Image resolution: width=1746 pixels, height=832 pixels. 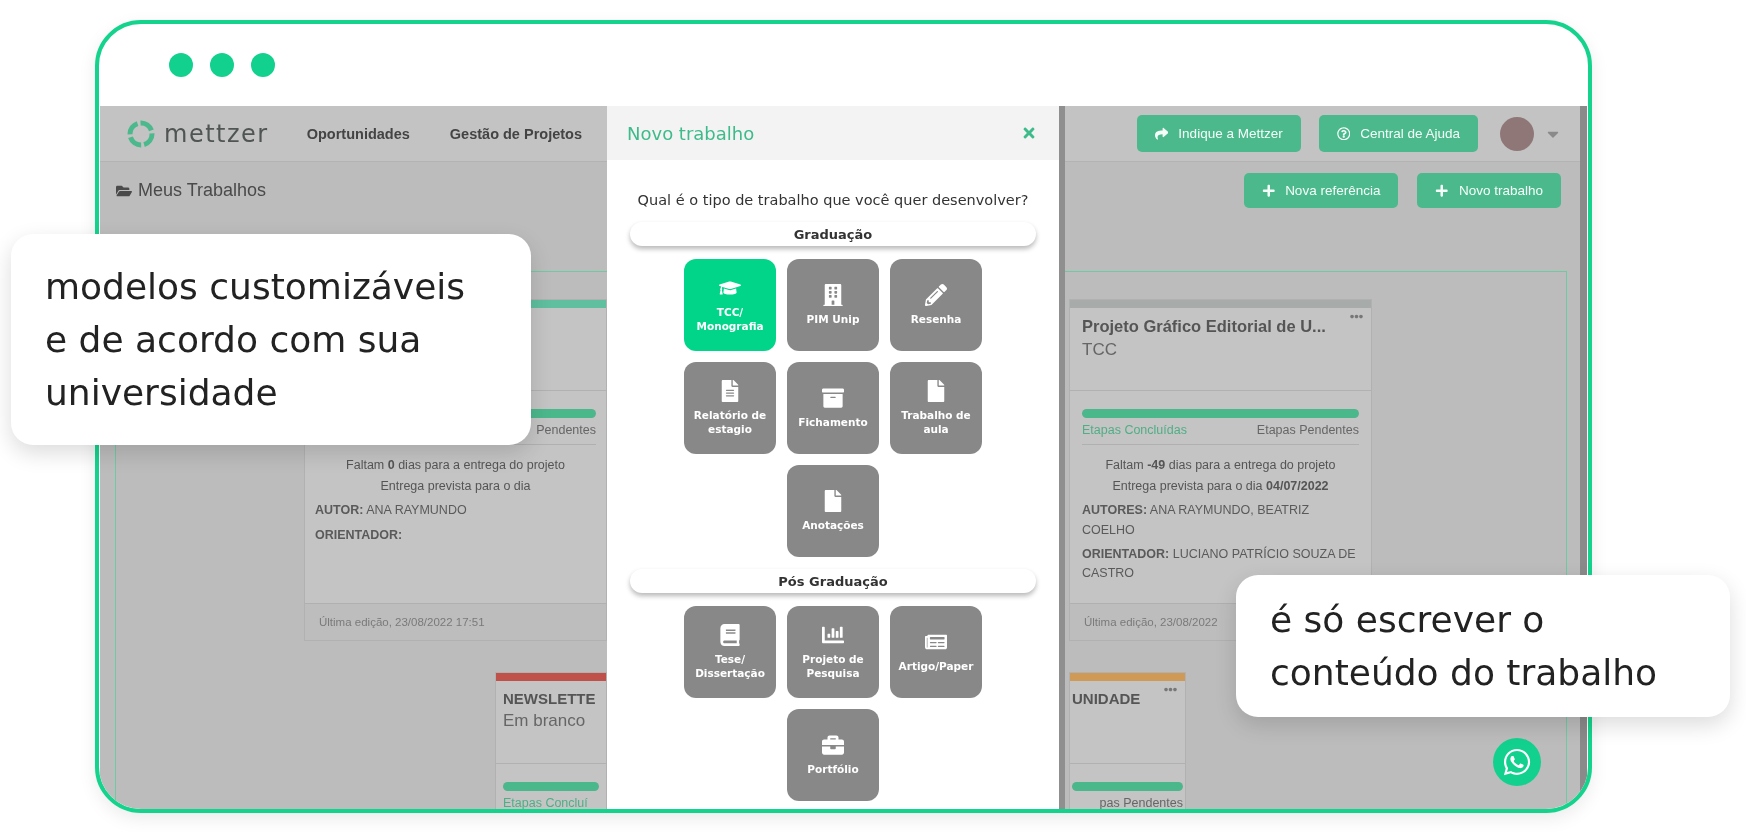 I want to click on work-type-tile: Tese/ Dissertação, so click(x=730, y=652).